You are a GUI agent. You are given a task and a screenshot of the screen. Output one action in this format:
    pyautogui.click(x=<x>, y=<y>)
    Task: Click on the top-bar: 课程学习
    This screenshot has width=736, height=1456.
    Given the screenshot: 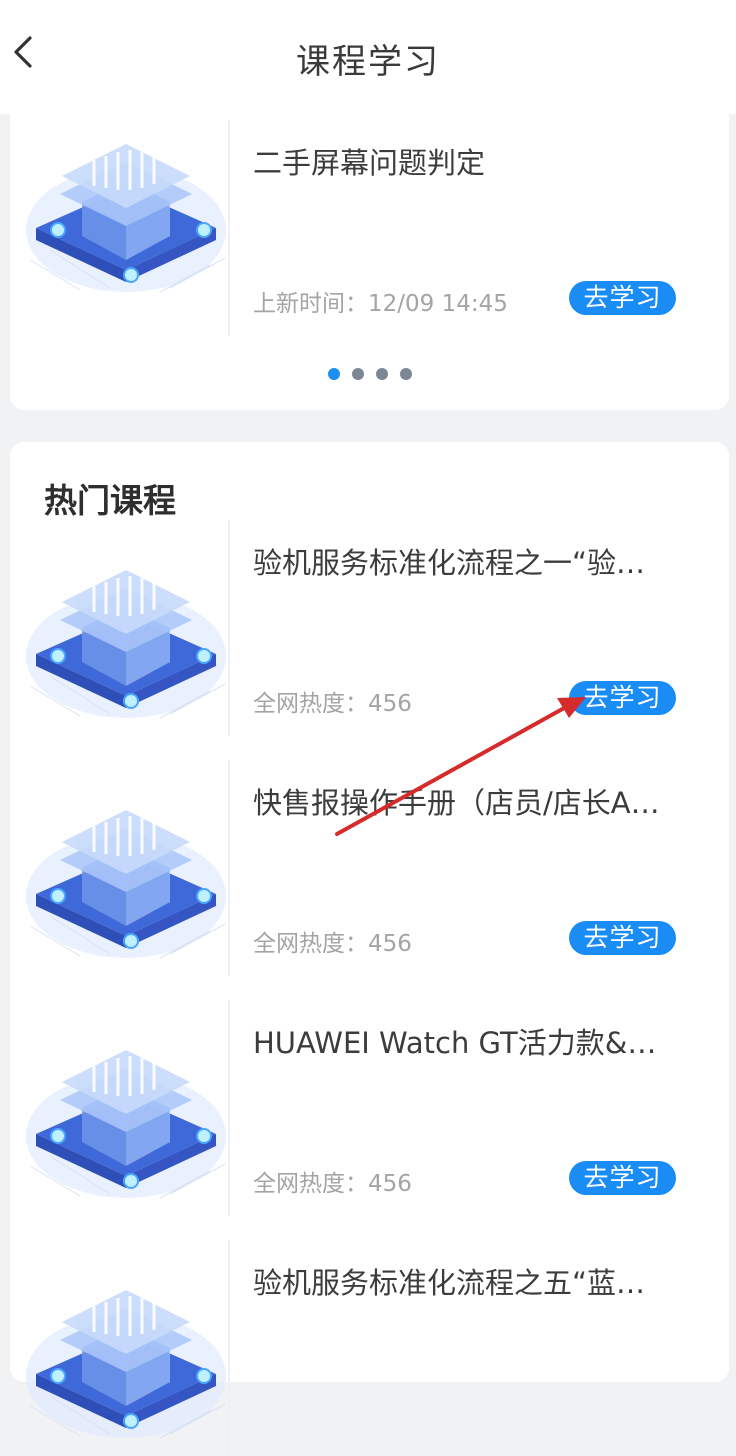 What is the action you would take?
    pyautogui.click(x=368, y=57)
    